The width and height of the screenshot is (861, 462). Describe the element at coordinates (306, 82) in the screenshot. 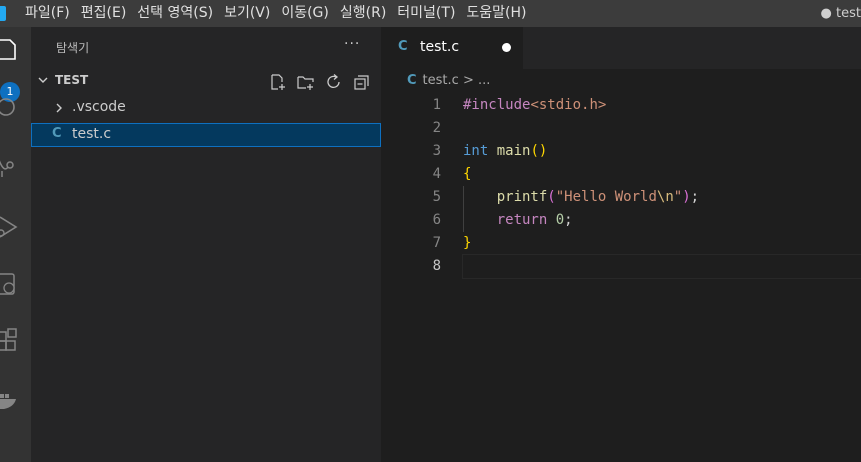

I see `new-folder-icon` at that location.